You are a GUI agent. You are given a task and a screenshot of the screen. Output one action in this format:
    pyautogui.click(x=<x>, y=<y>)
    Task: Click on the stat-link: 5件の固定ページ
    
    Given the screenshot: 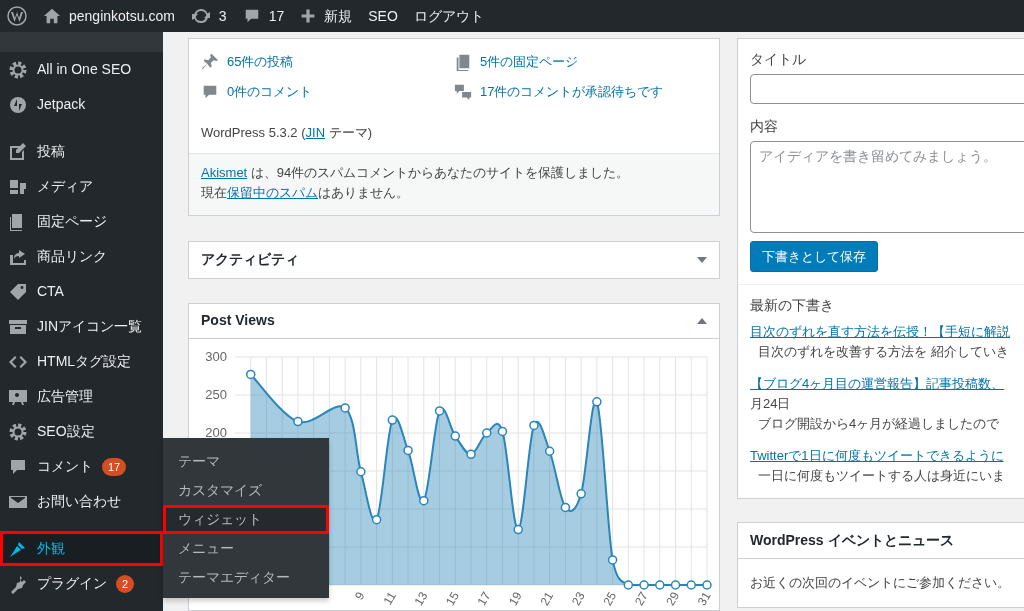 What is the action you would take?
    pyautogui.click(x=529, y=62)
    